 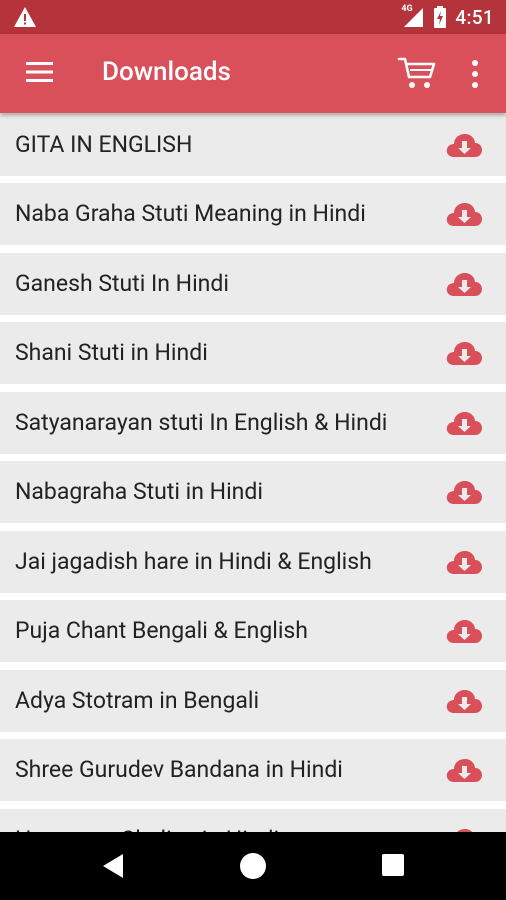 I want to click on more-vert-icon, so click(x=475, y=74).